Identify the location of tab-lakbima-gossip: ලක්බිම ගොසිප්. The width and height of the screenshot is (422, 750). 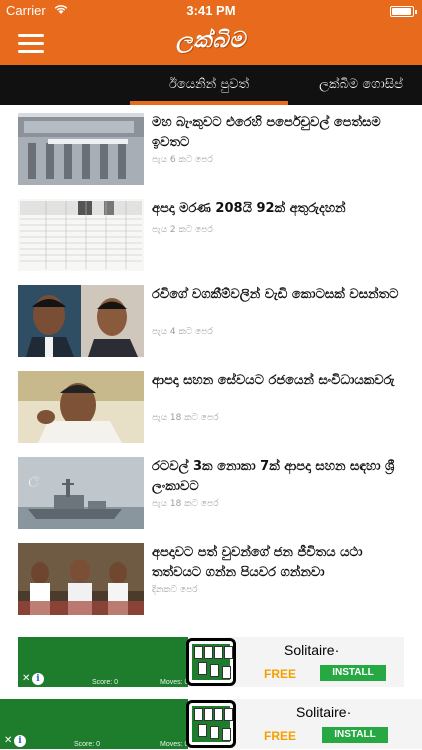
(361, 85).